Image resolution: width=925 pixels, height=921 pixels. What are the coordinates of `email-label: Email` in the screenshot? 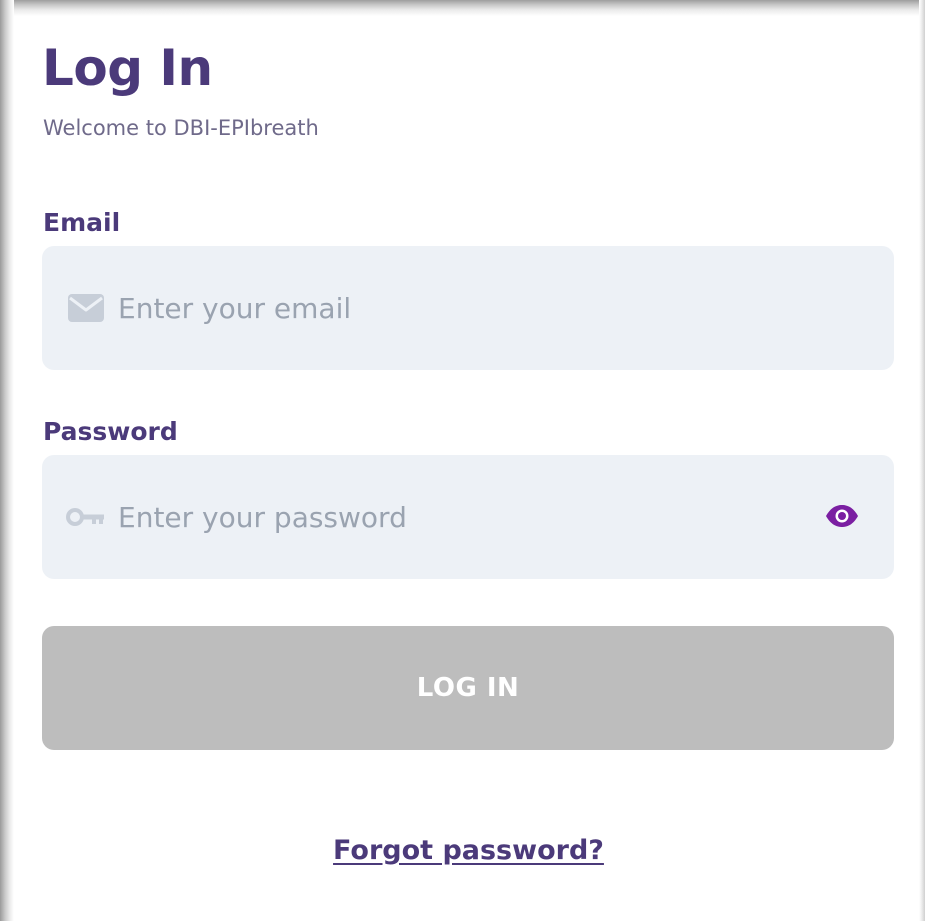 It's located at (82, 222).